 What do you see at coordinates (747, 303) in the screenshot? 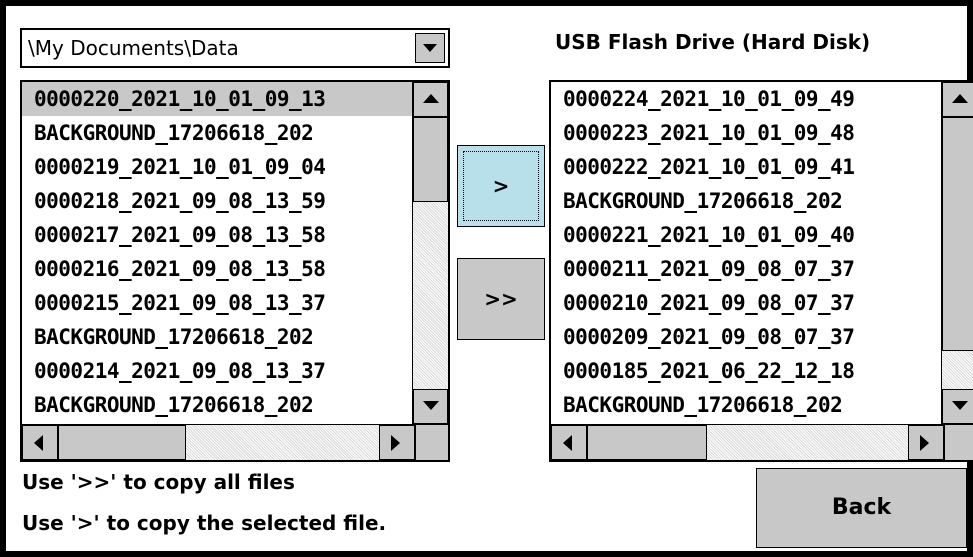
I see `file-list-item: 0000210_2021_09_08_07_37` at bounding box center [747, 303].